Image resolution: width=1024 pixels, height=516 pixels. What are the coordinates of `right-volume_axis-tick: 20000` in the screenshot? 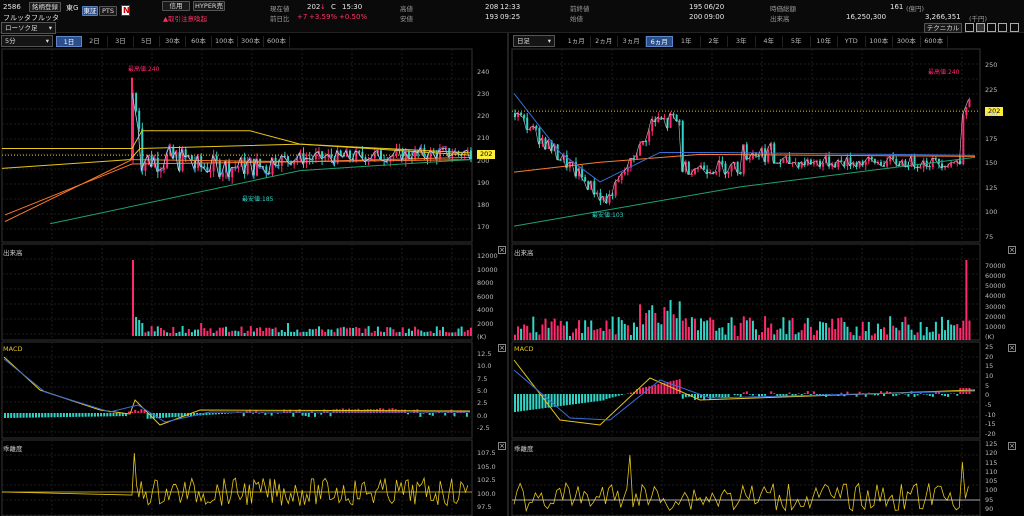 It's located at (995, 316).